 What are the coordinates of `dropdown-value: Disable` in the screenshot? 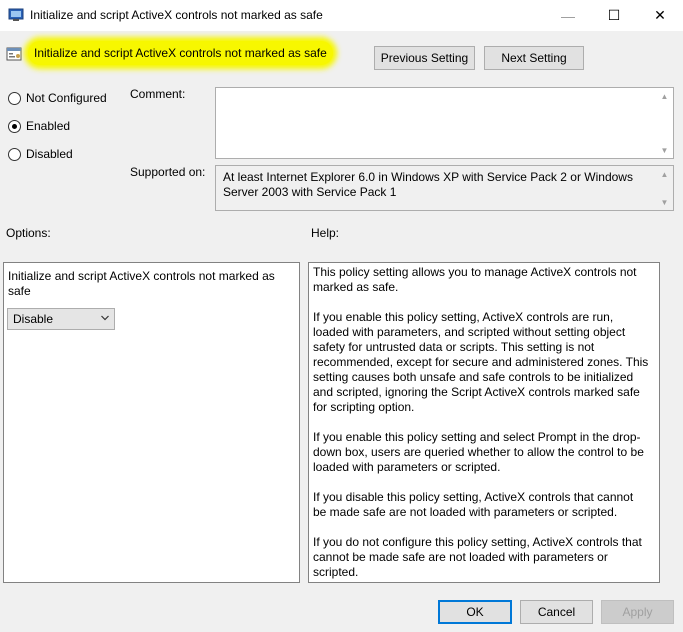 It's located at (33, 319).